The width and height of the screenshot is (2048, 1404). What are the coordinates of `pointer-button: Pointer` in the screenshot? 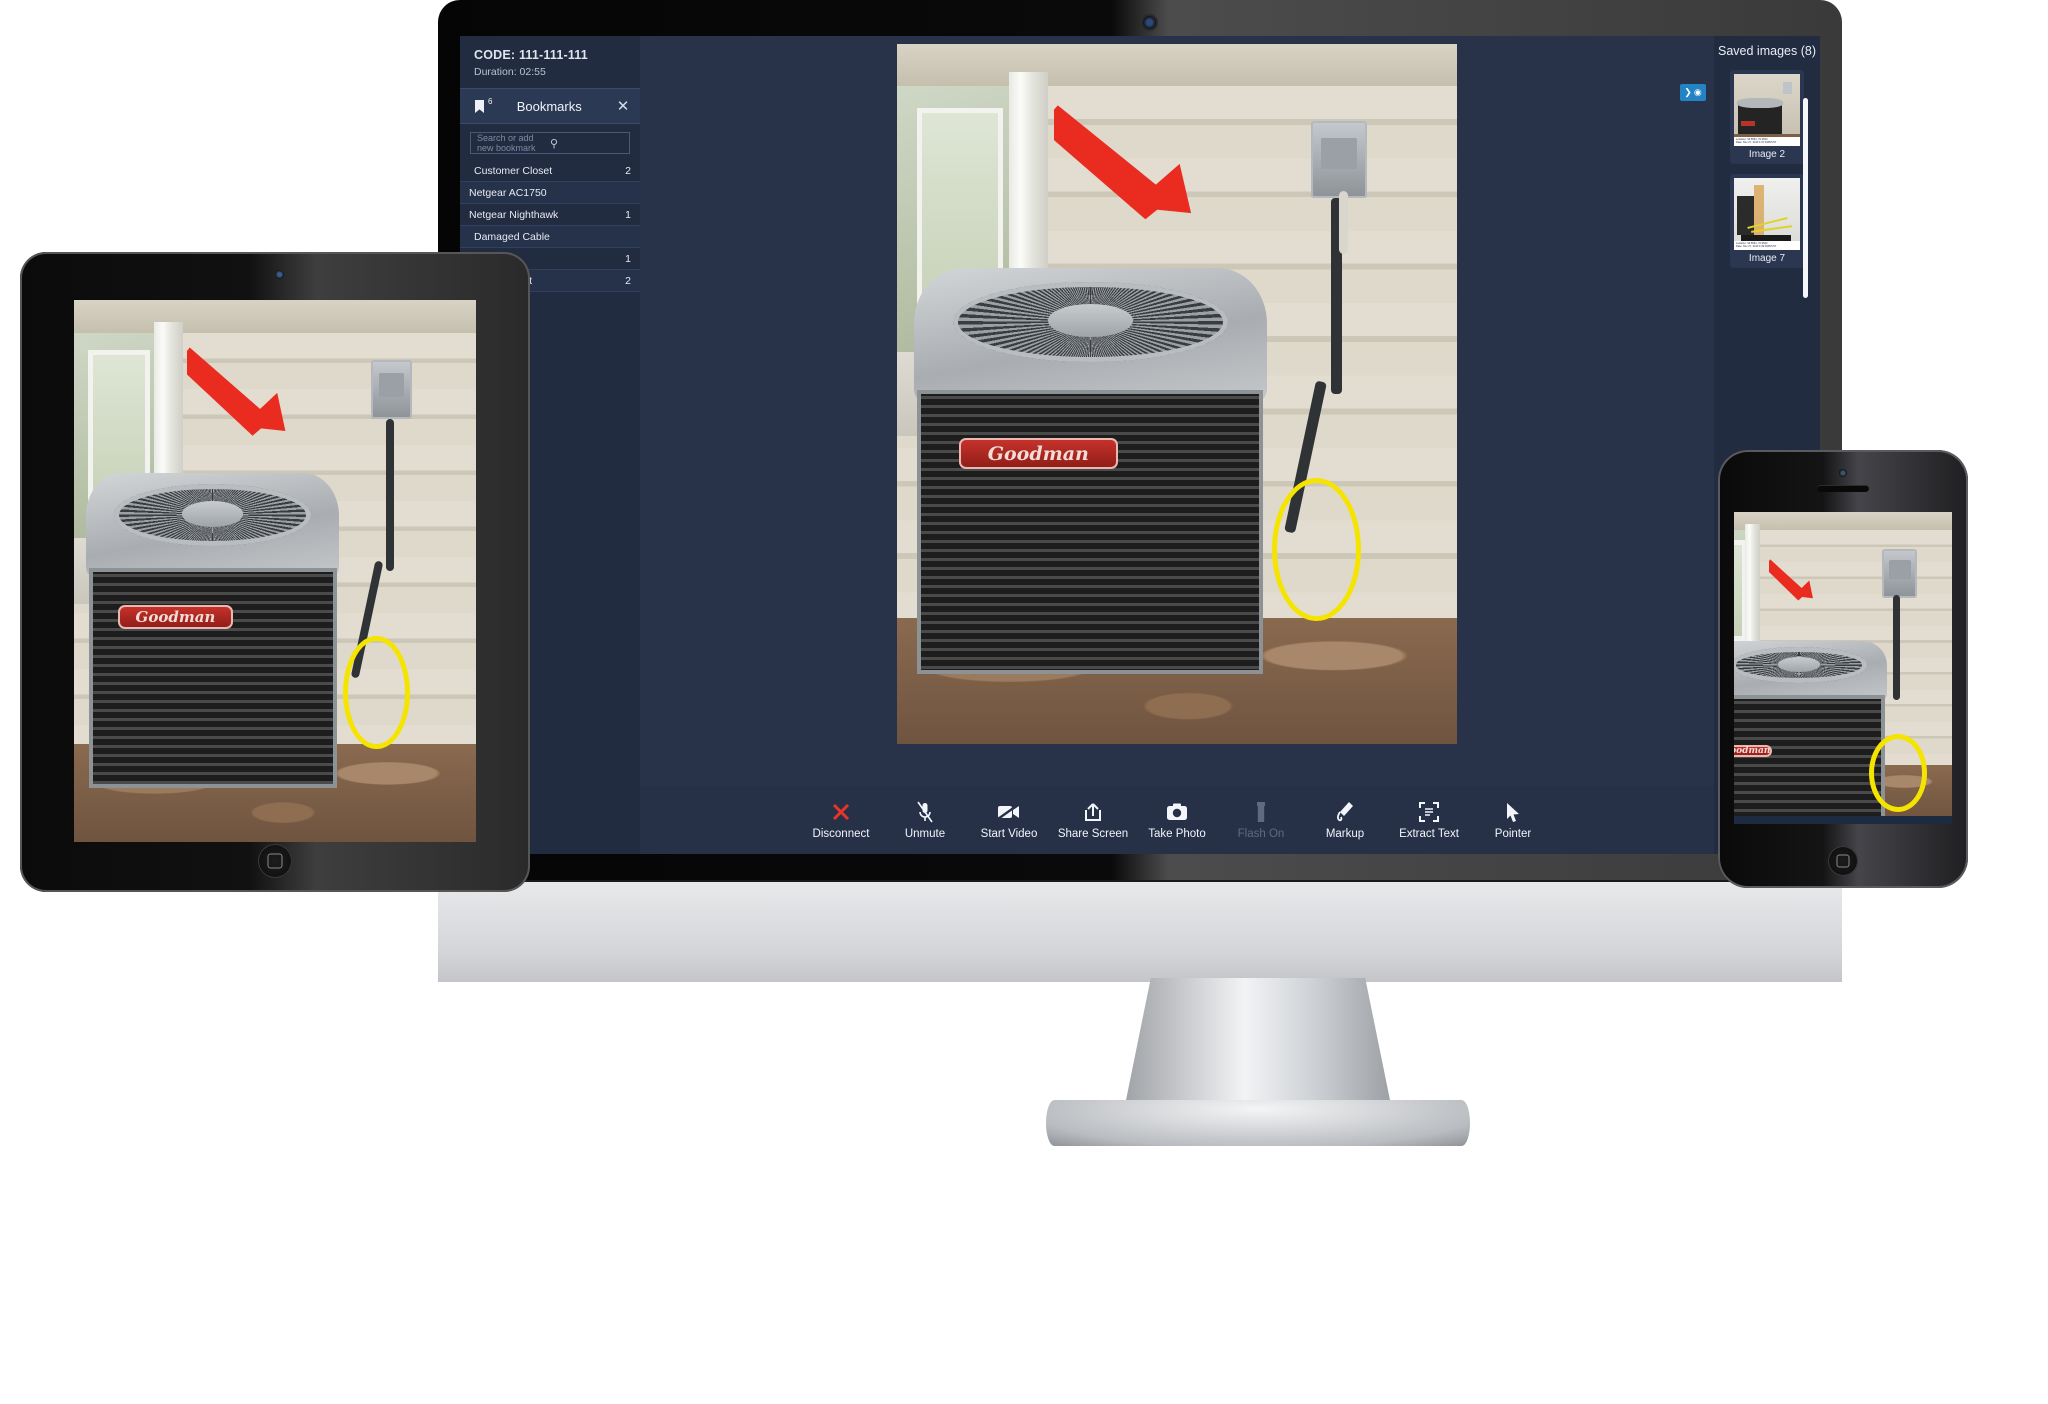 It's located at (1513, 820).